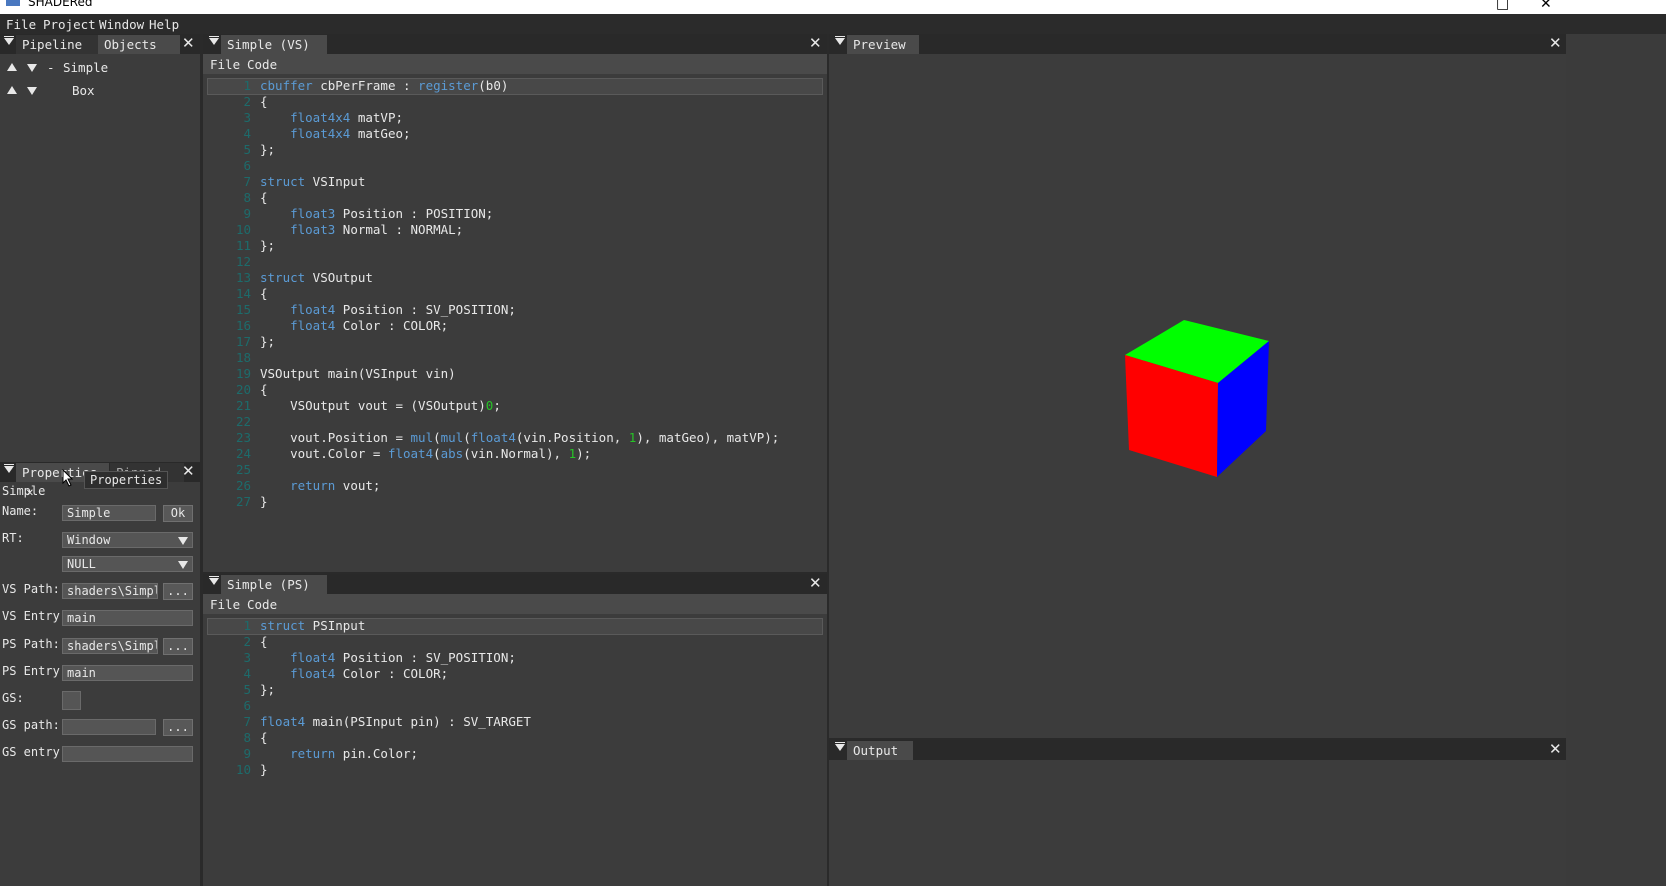 Image resolution: width=1666 pixels, height=886 pixels. I want to click on gs-path-input, so click(109, 727).